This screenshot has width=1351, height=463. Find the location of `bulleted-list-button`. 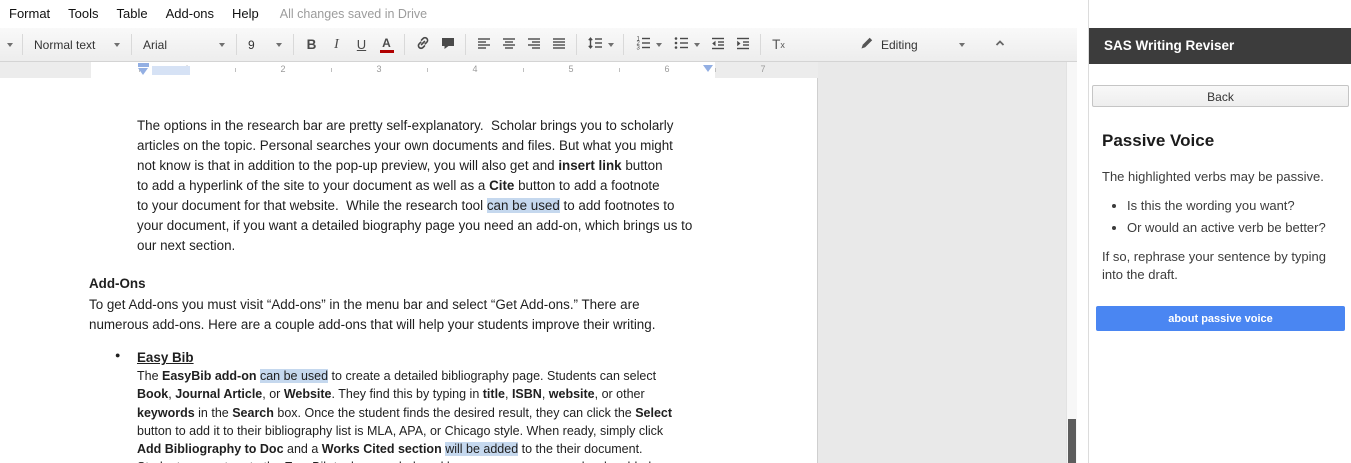

bulleted-list-button is located at coordinates (686, 45).